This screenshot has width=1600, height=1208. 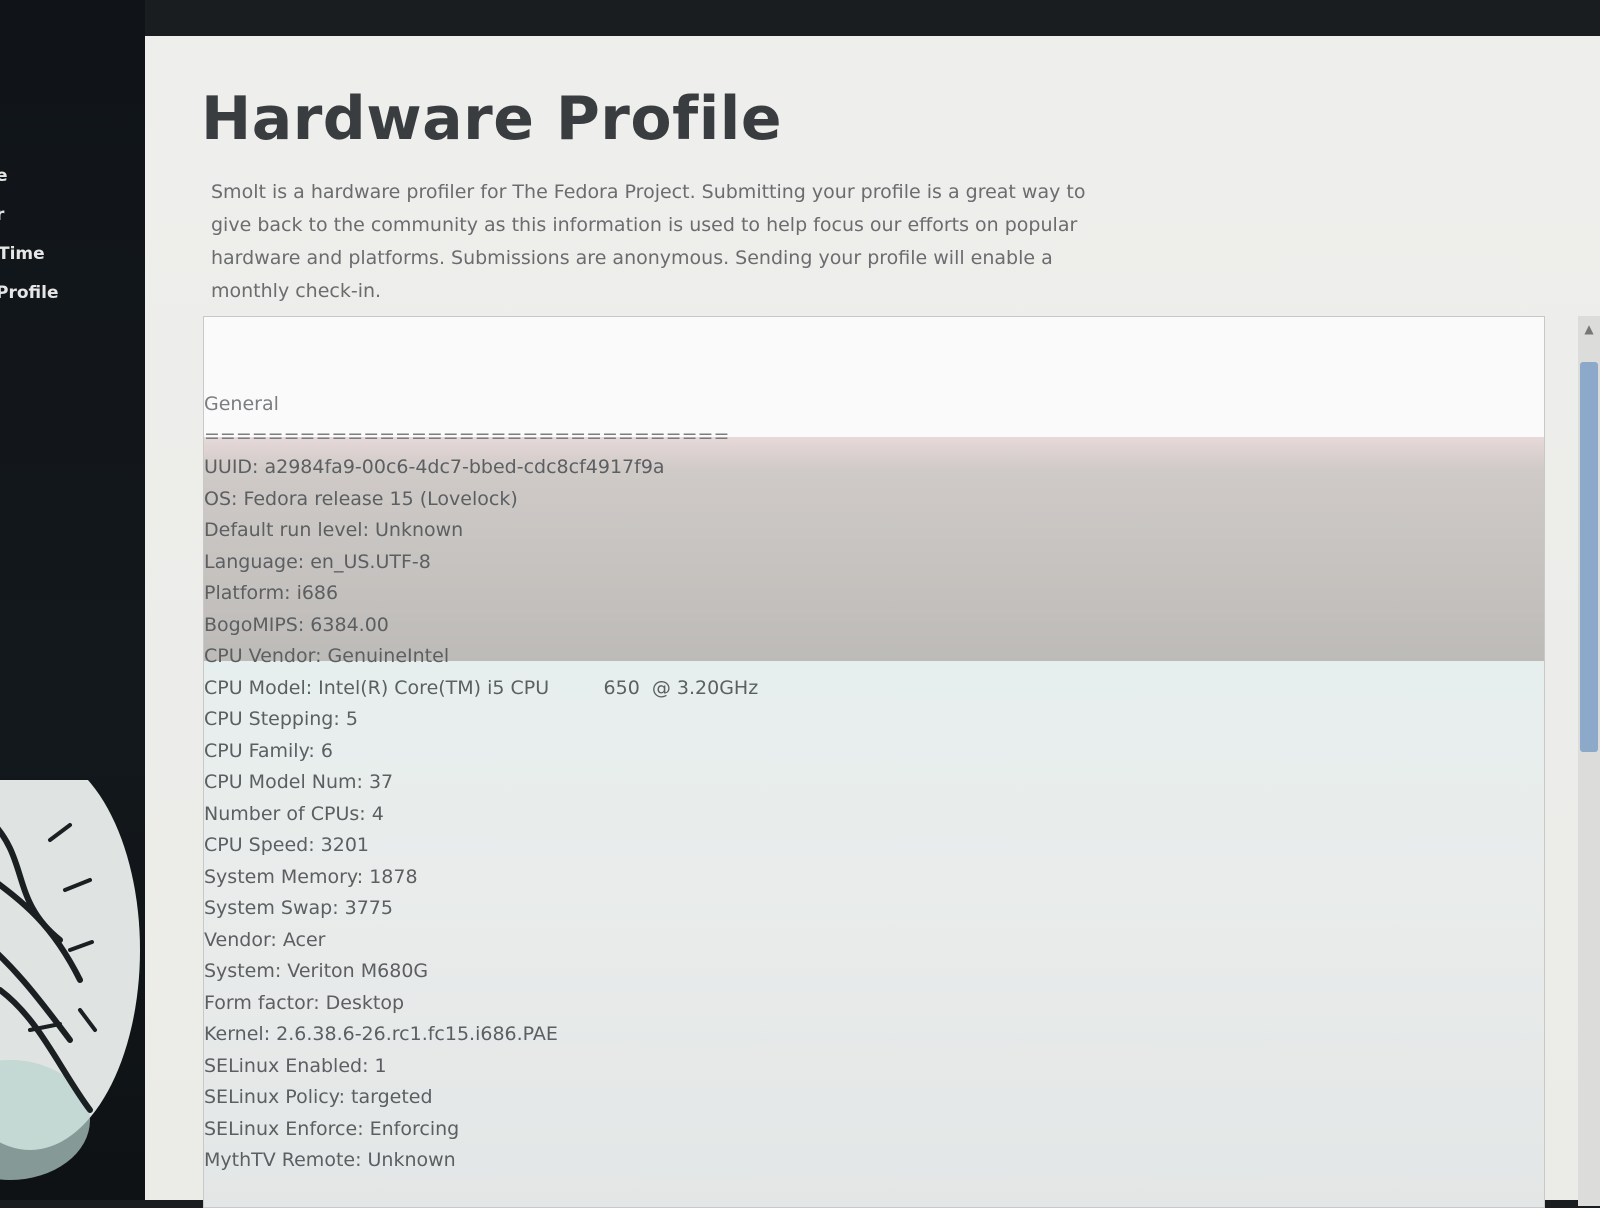 I want to click on report-line: SELinux Enforce: Enforcing, so click(x=332, y=1128).